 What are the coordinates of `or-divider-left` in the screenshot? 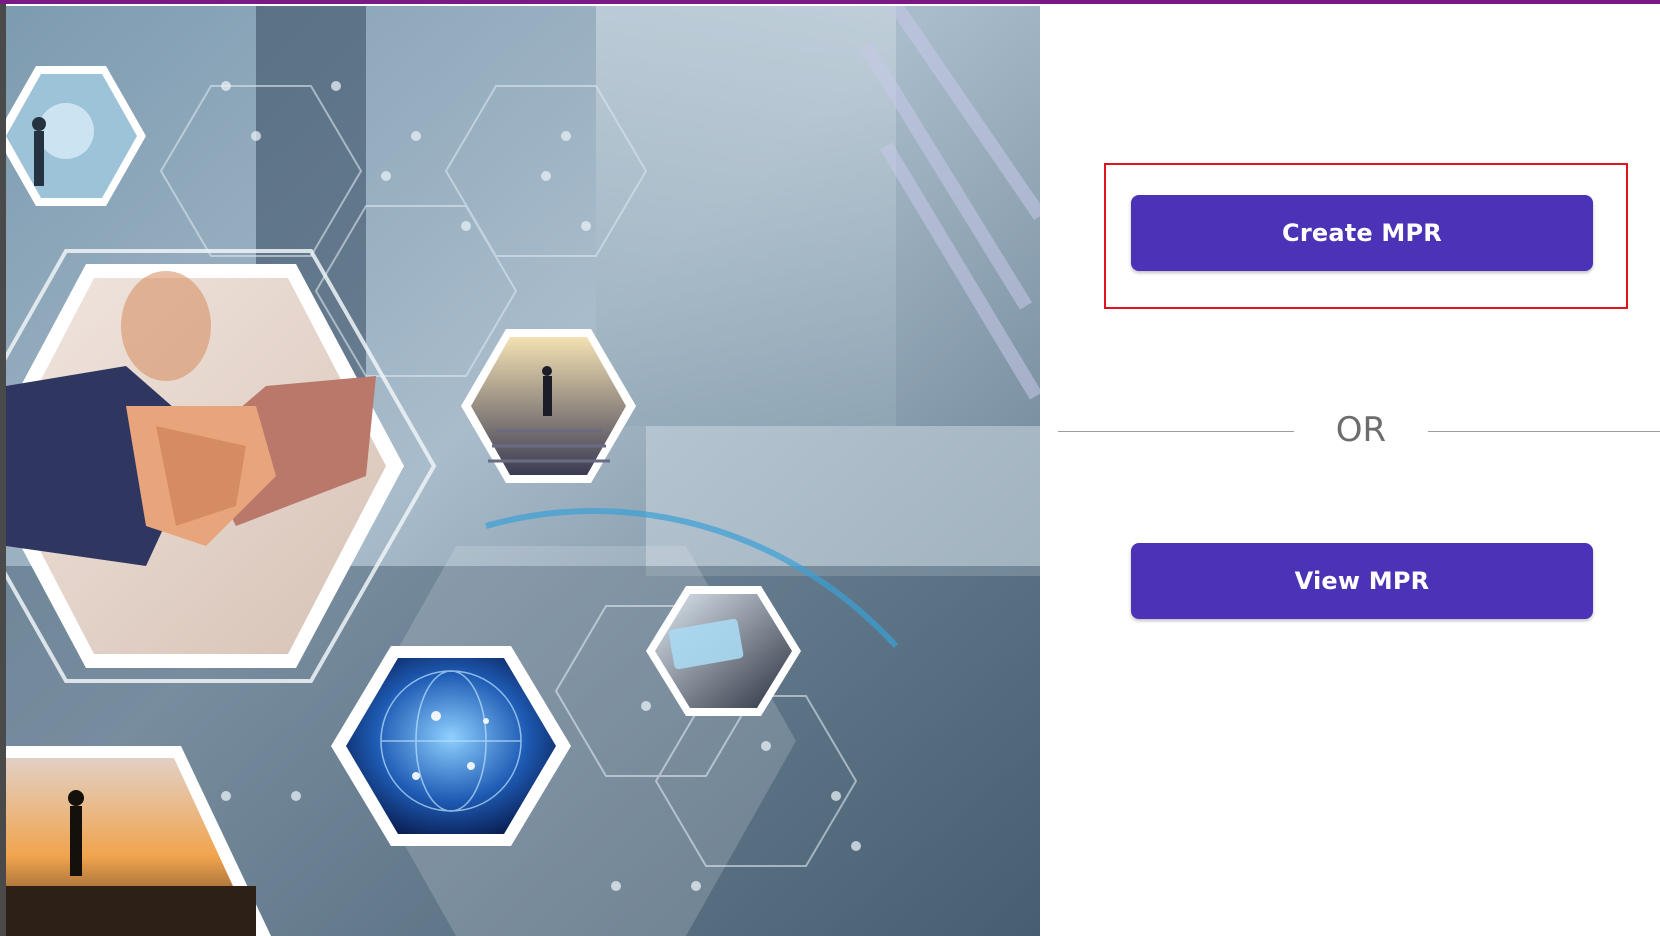 It's located at (1176, 431).